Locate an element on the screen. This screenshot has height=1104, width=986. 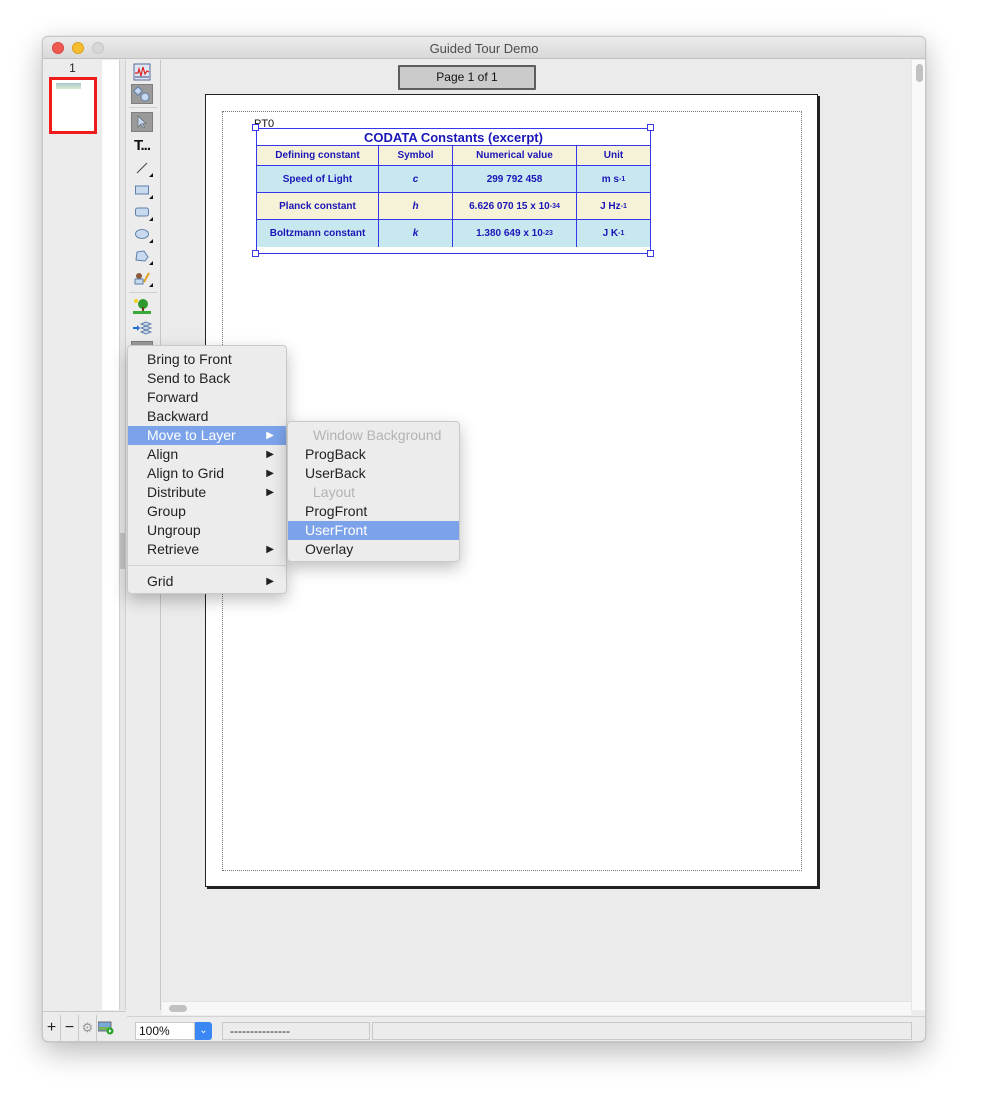
picture-tree-icon is located at coordinates (142, 306).